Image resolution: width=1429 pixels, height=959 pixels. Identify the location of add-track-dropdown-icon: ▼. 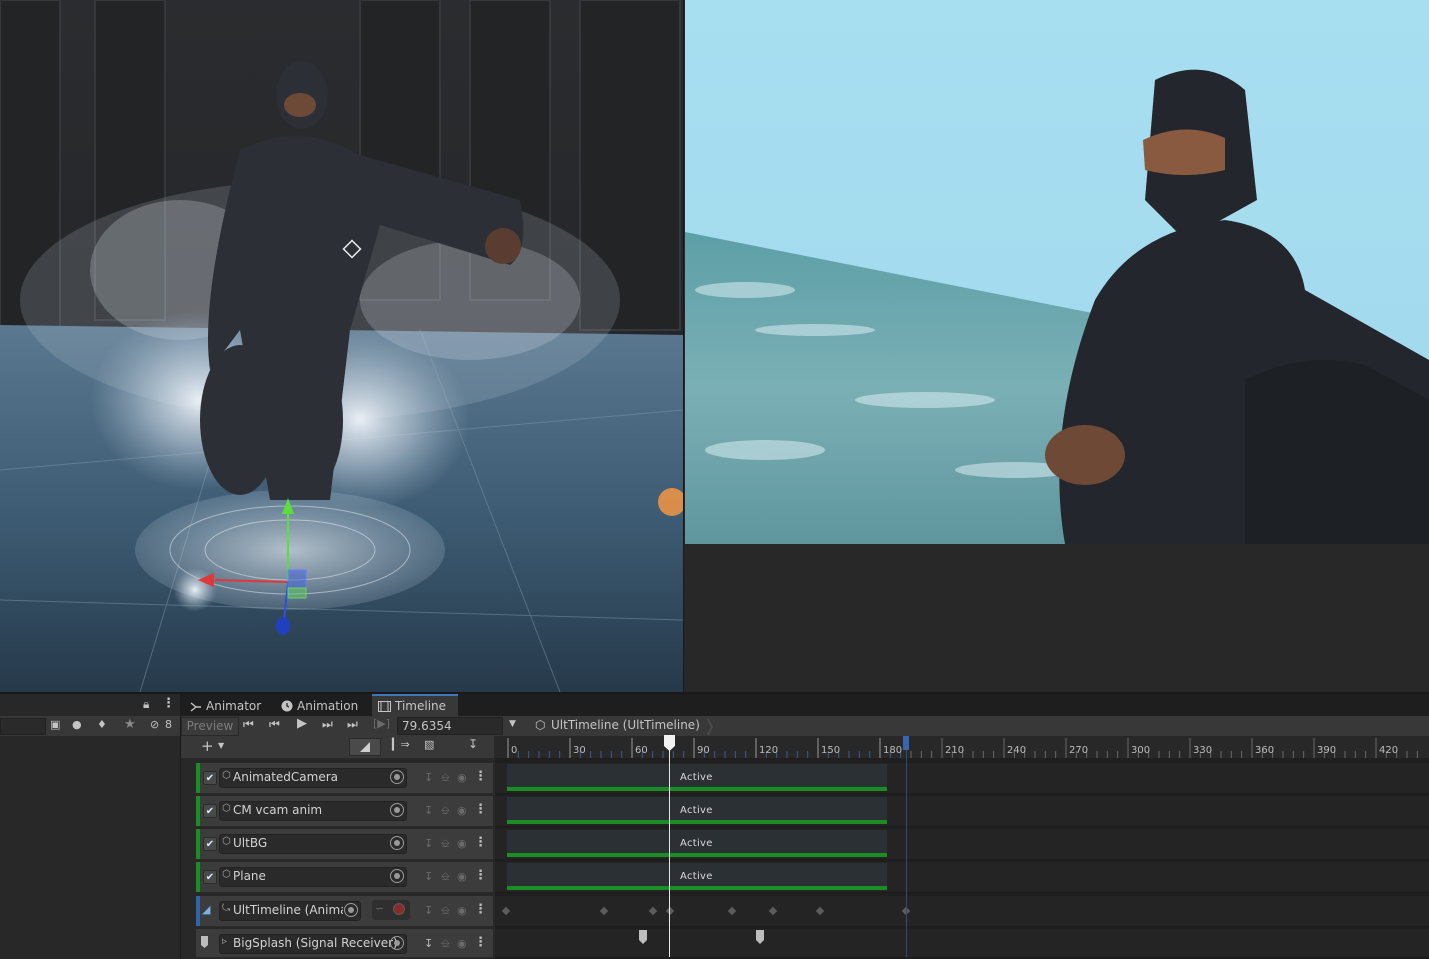
(221, 745).